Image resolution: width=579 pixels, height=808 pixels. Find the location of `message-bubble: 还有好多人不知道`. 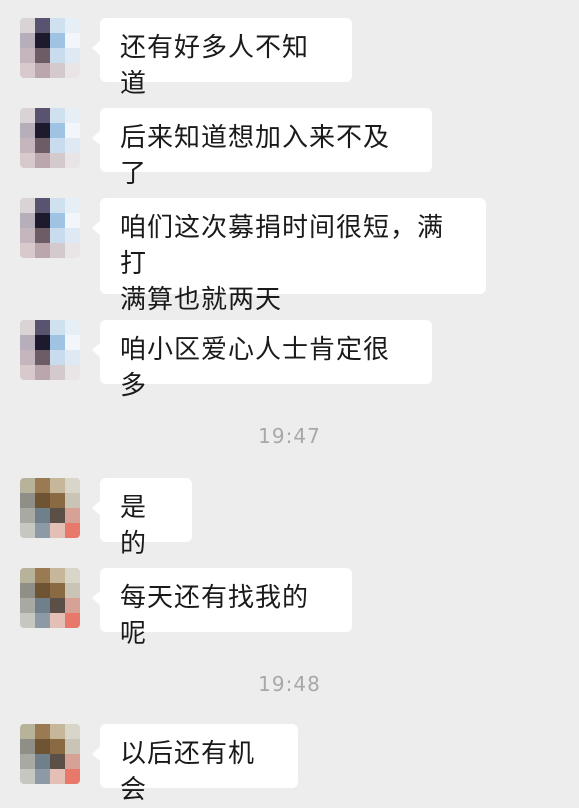

message-bubble: 还有好多人不知道 is located at coordinates (222, 58).